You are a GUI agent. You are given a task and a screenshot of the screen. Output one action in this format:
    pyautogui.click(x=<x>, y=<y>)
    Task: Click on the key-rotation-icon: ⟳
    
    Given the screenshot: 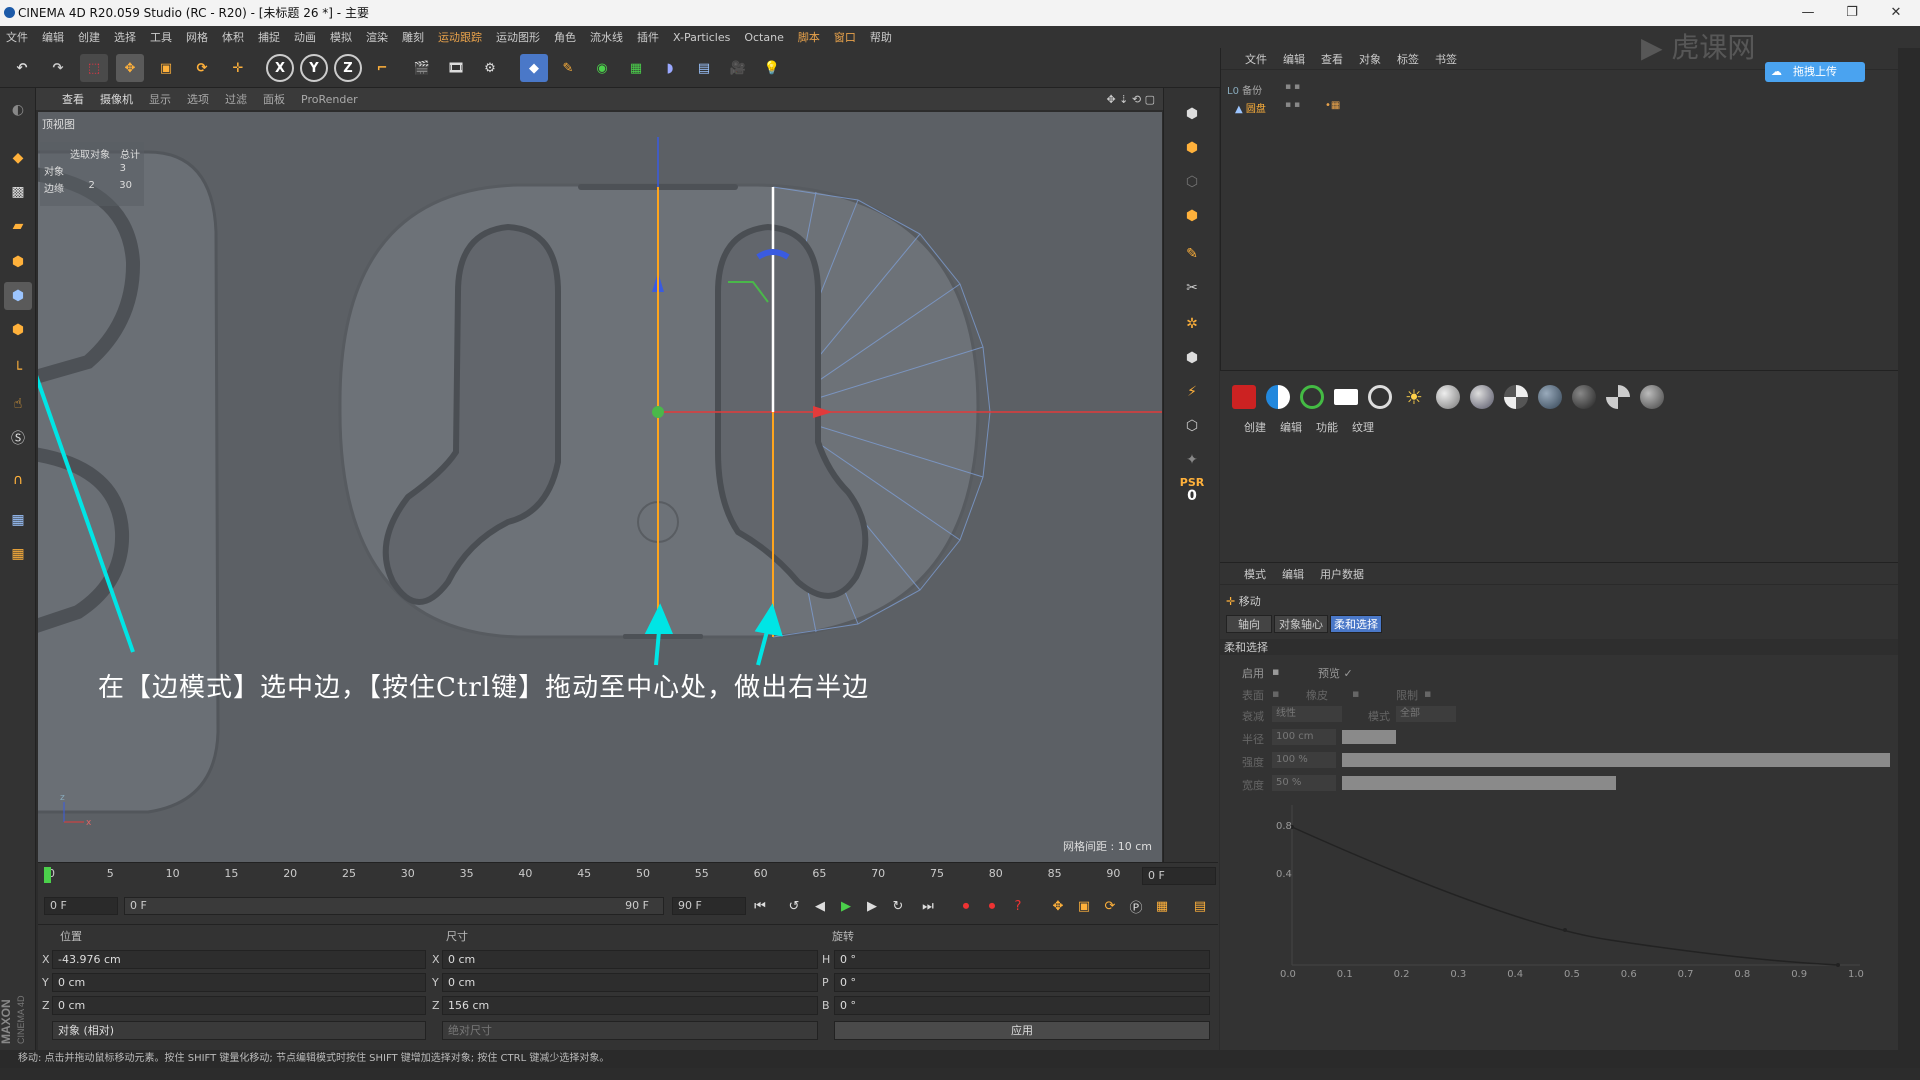 What is the action you would take?
    pyautogui.click(x=1110, y=906)
    